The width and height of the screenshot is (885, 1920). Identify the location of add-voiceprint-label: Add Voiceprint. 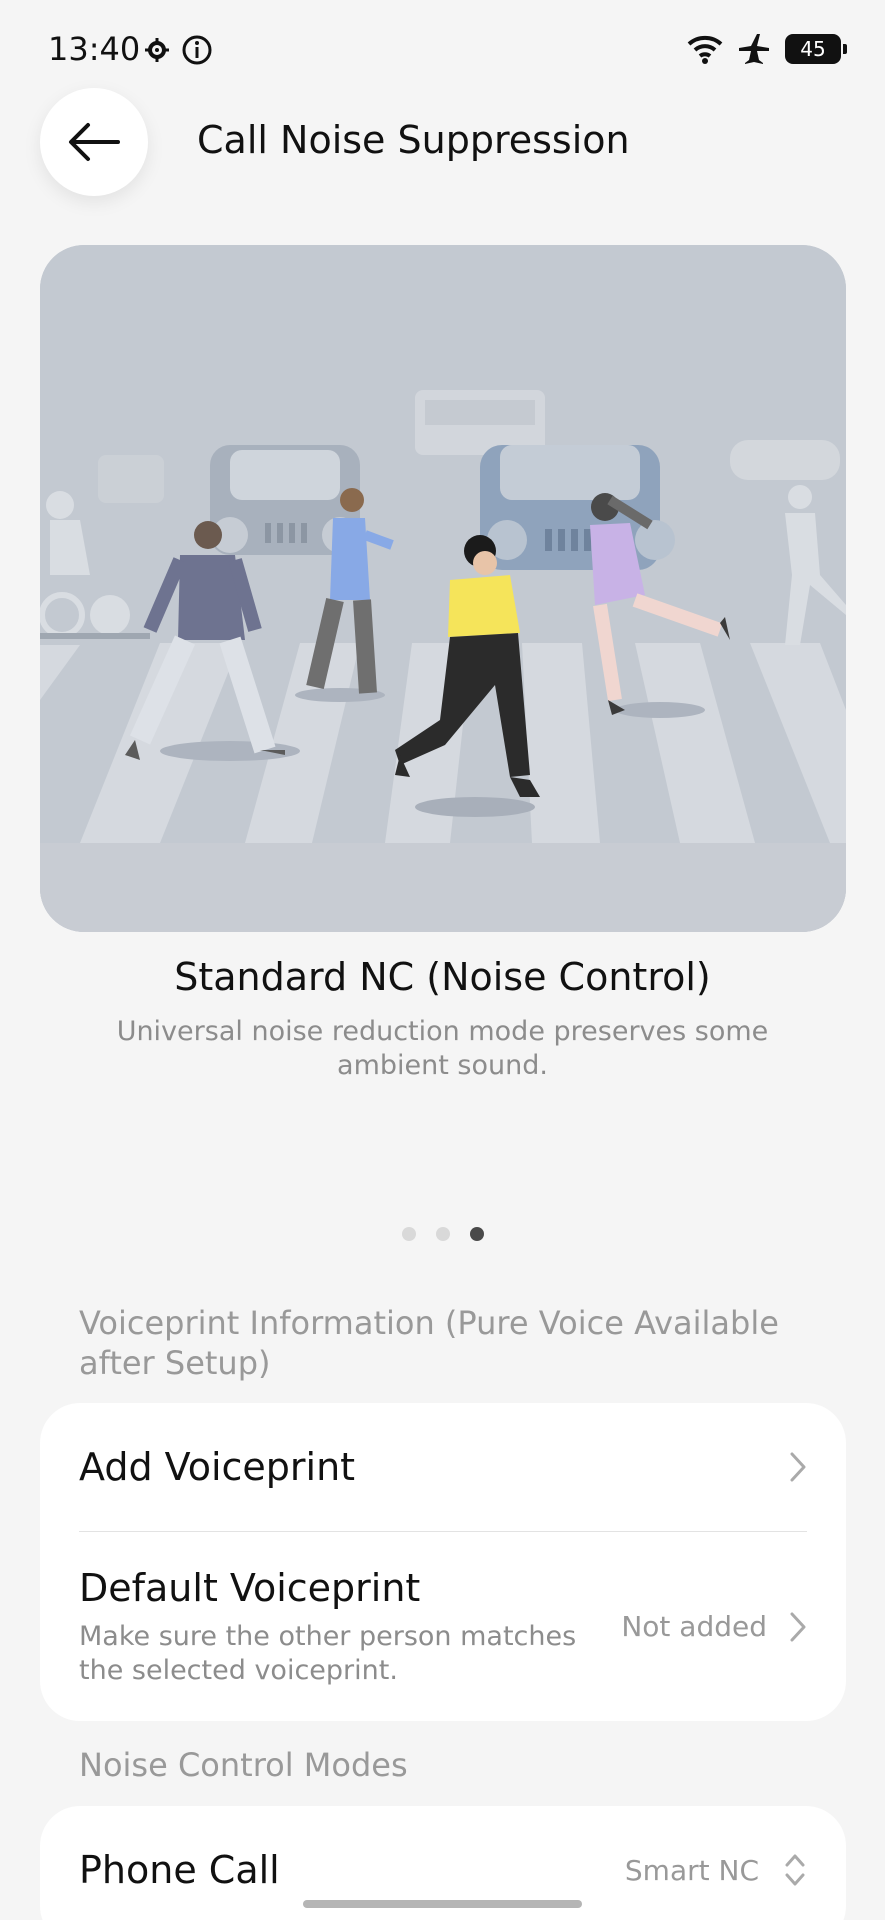
(217, 1467).